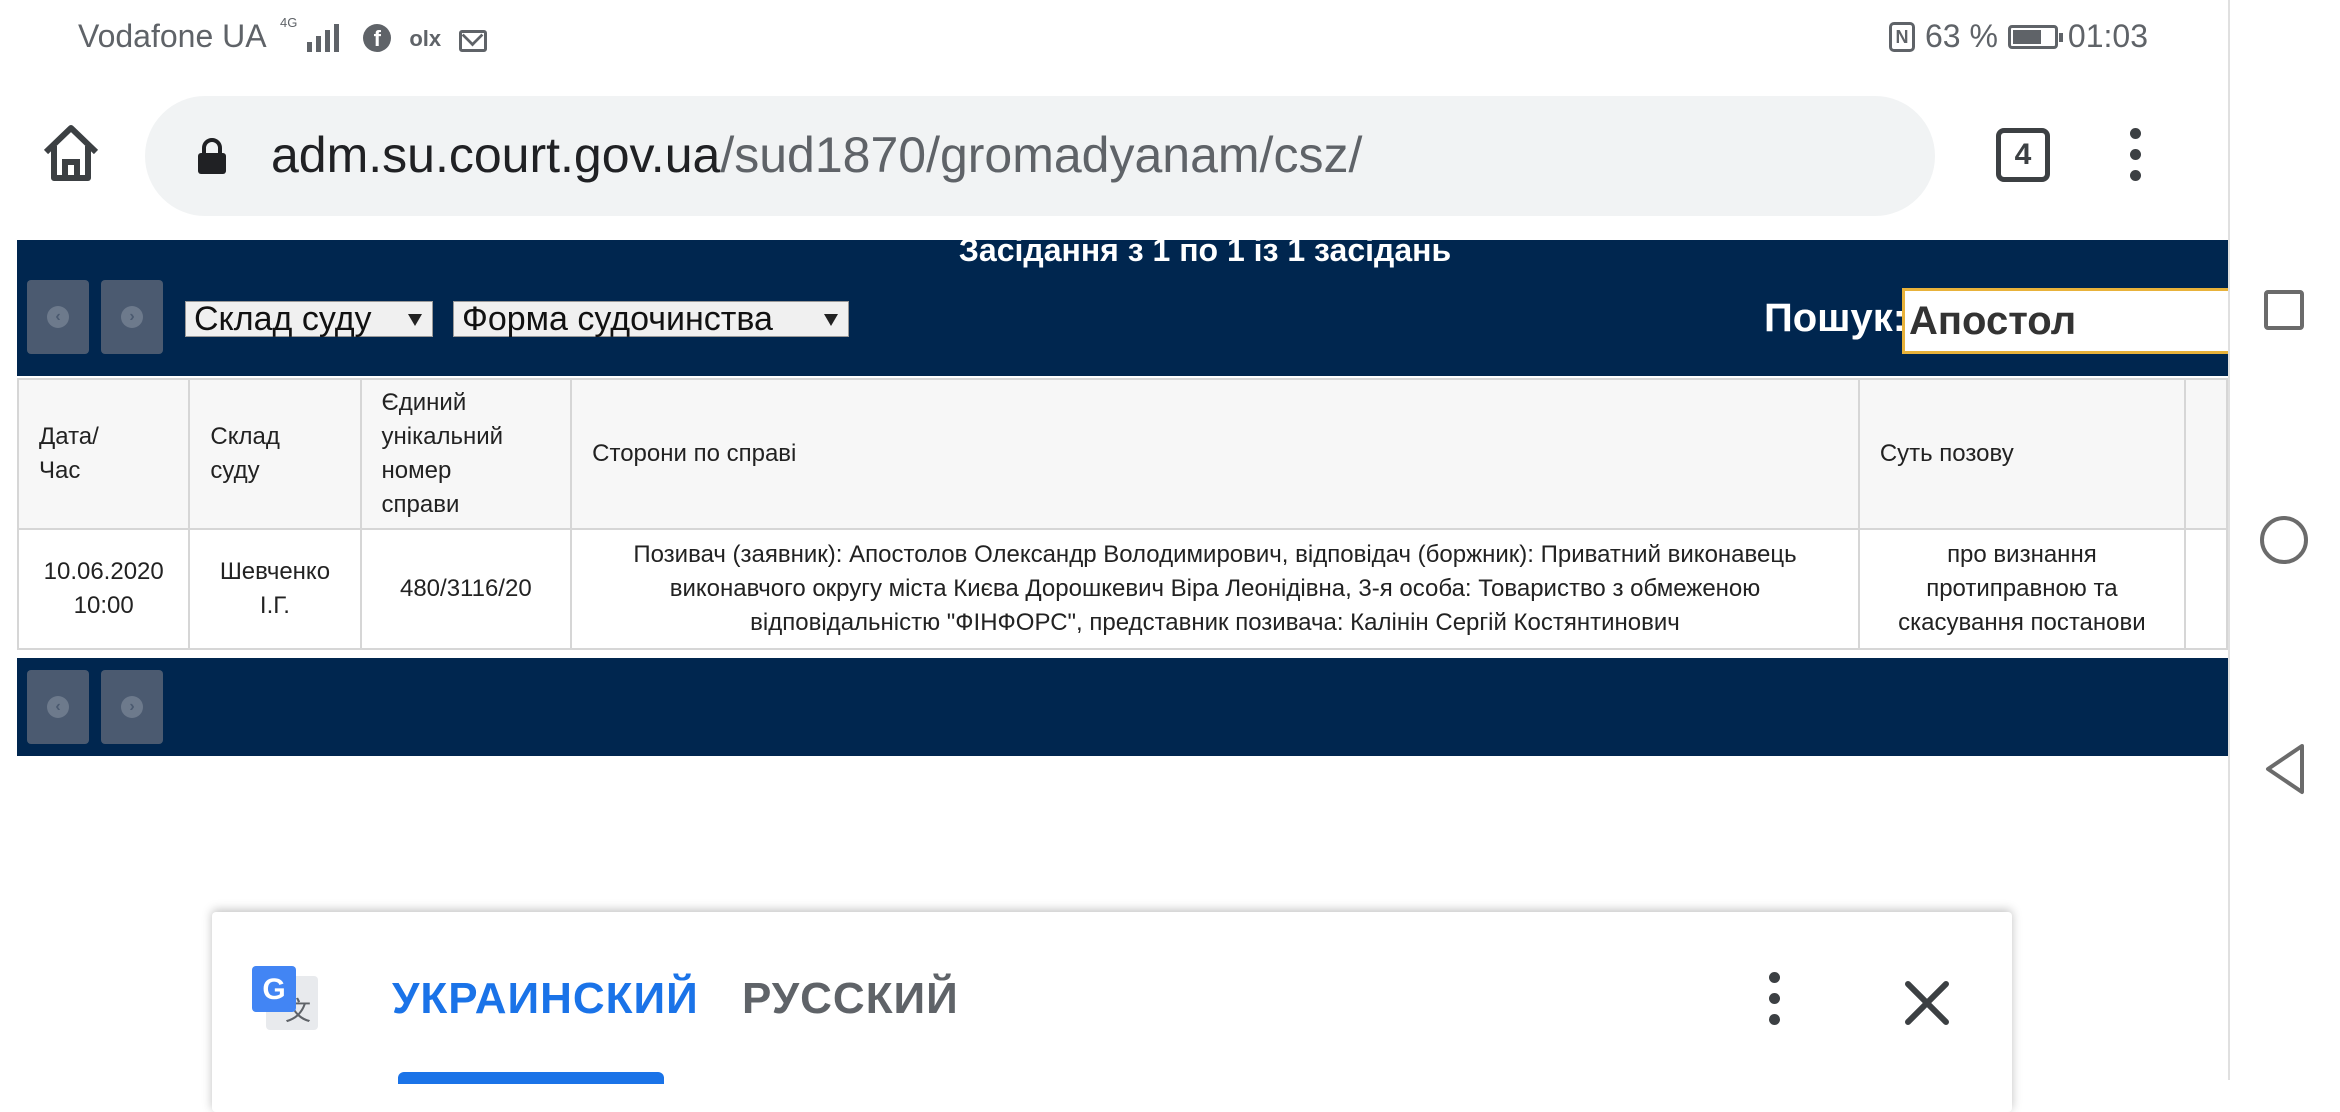 Image resolution: width=2340 pixels, height=1112 pixels. What do you see at coordinates (2135, 156) in the screenshot?
I see `browser-menu-icon` at bounding box center [2135, 156].